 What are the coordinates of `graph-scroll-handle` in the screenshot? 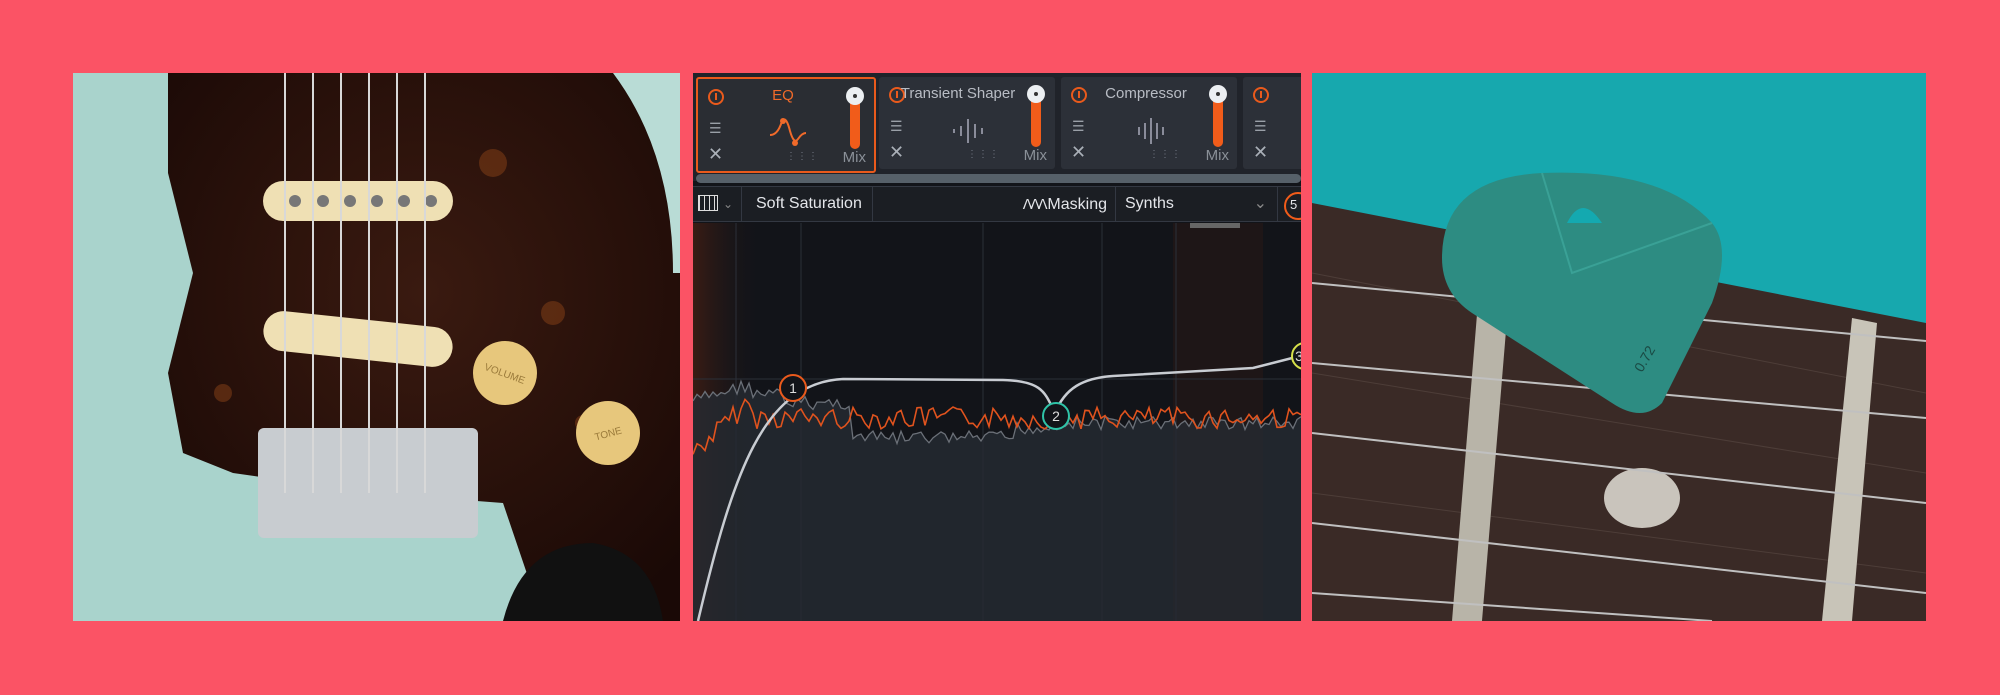 It's located at (1215, 225).